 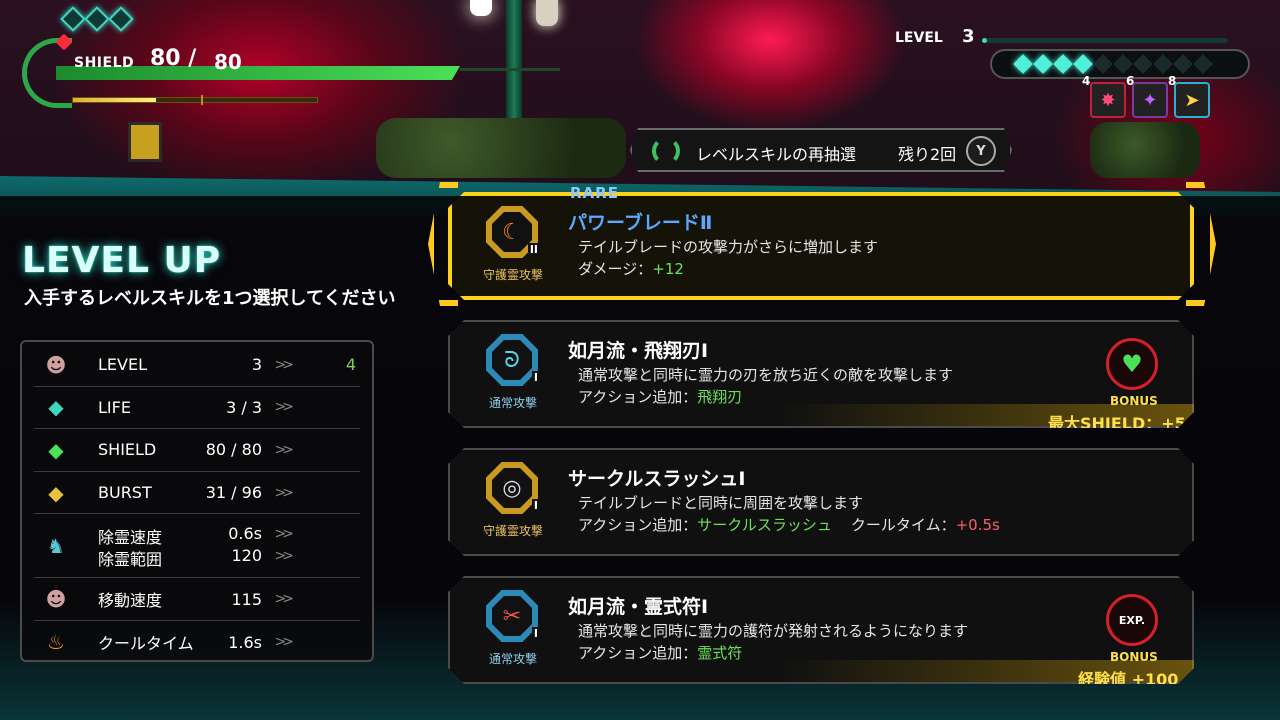 I want to click on refresh-icon, so click(x=666, y=151).